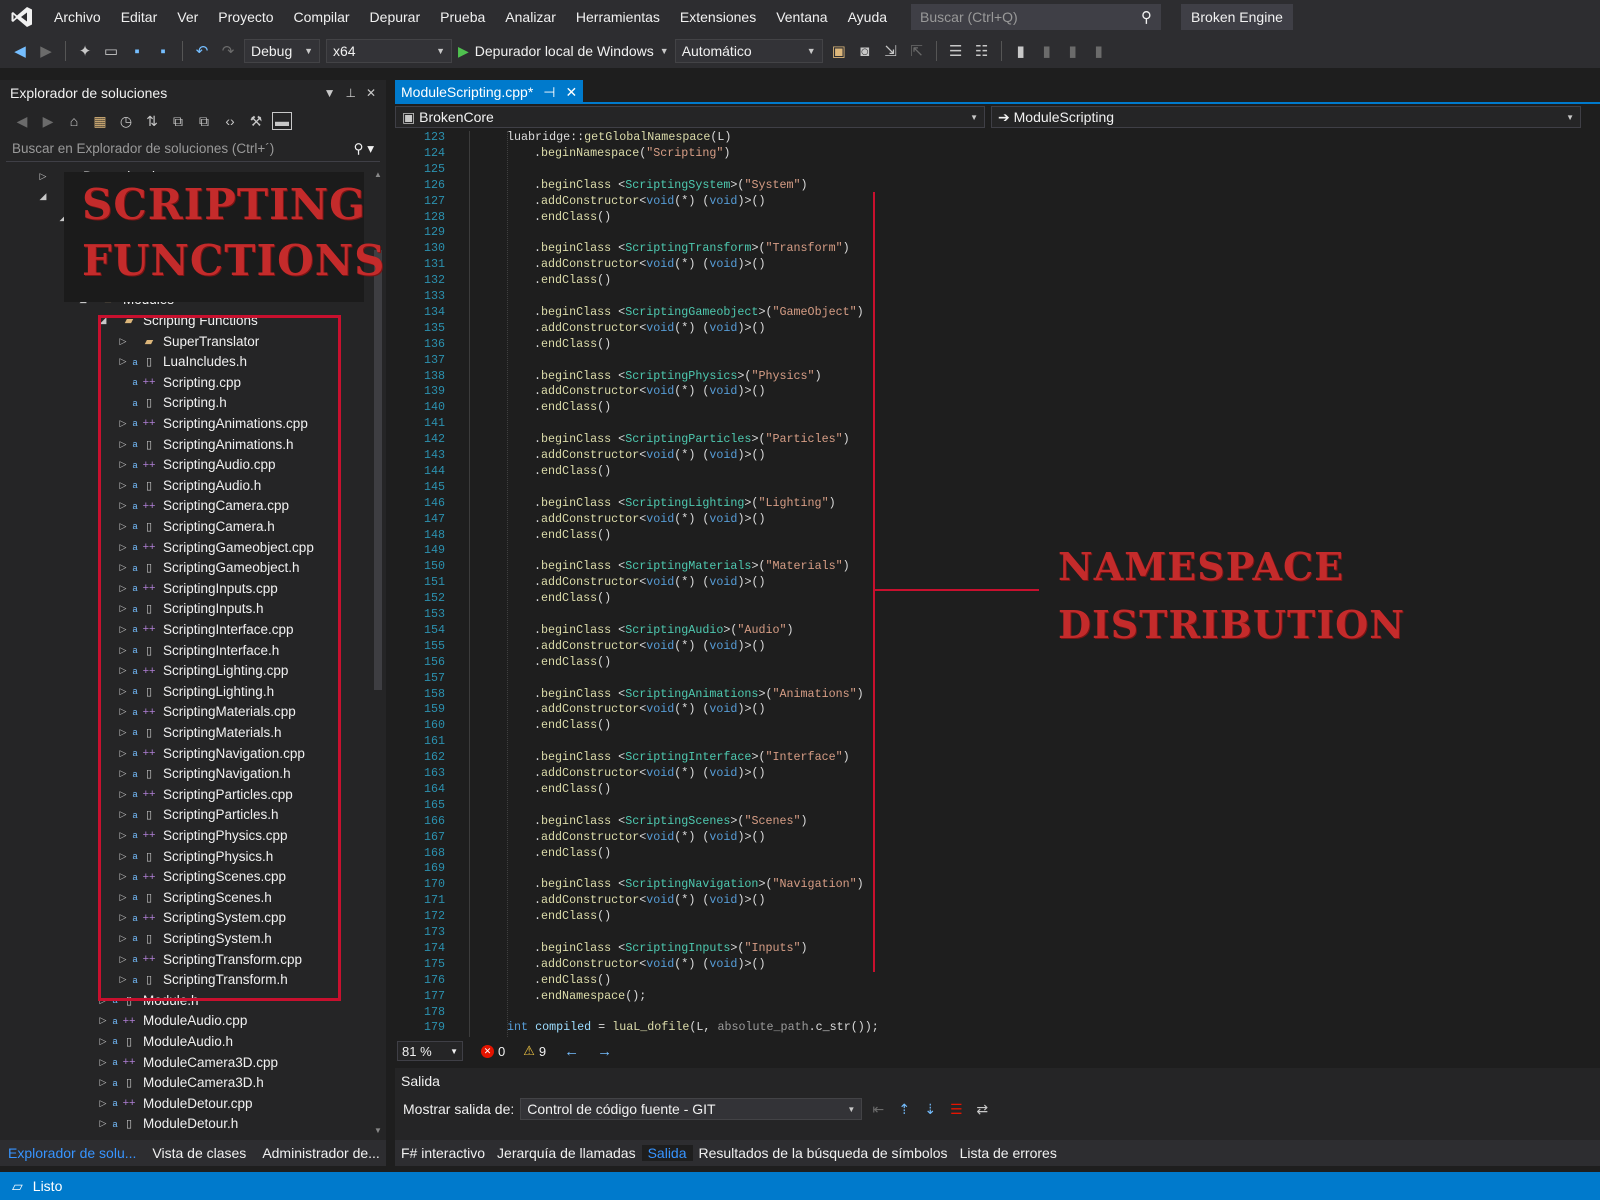  What do you see at coordinates (230, 121) in the screenshot?
I see `view-code-icon: ‹›` at bounding box center [230, 121].